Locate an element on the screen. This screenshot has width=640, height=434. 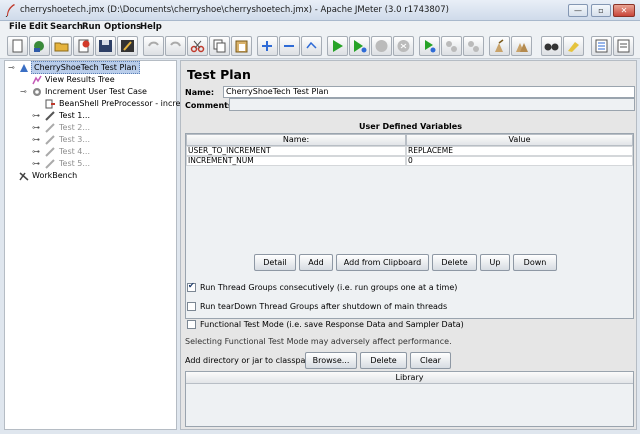
name-field: CherryShoeTech Test Plan is located at coordinates (429, 92).